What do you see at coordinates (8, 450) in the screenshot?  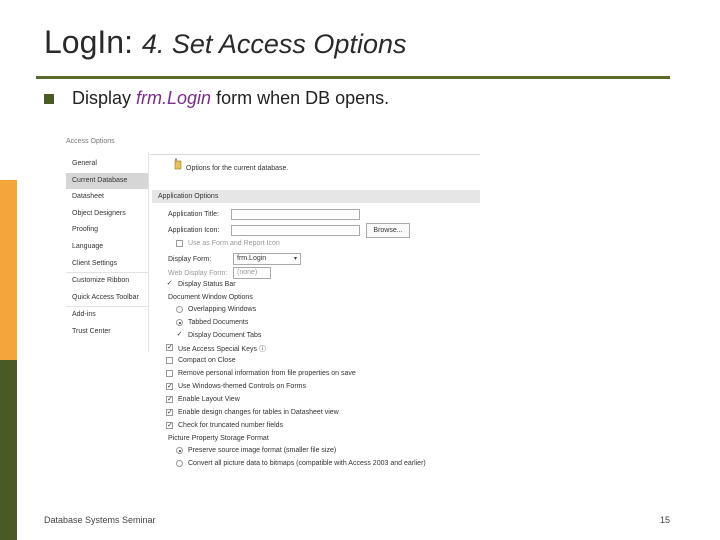 I see `left-stripe-bottom` at bounding box center [8, 450].